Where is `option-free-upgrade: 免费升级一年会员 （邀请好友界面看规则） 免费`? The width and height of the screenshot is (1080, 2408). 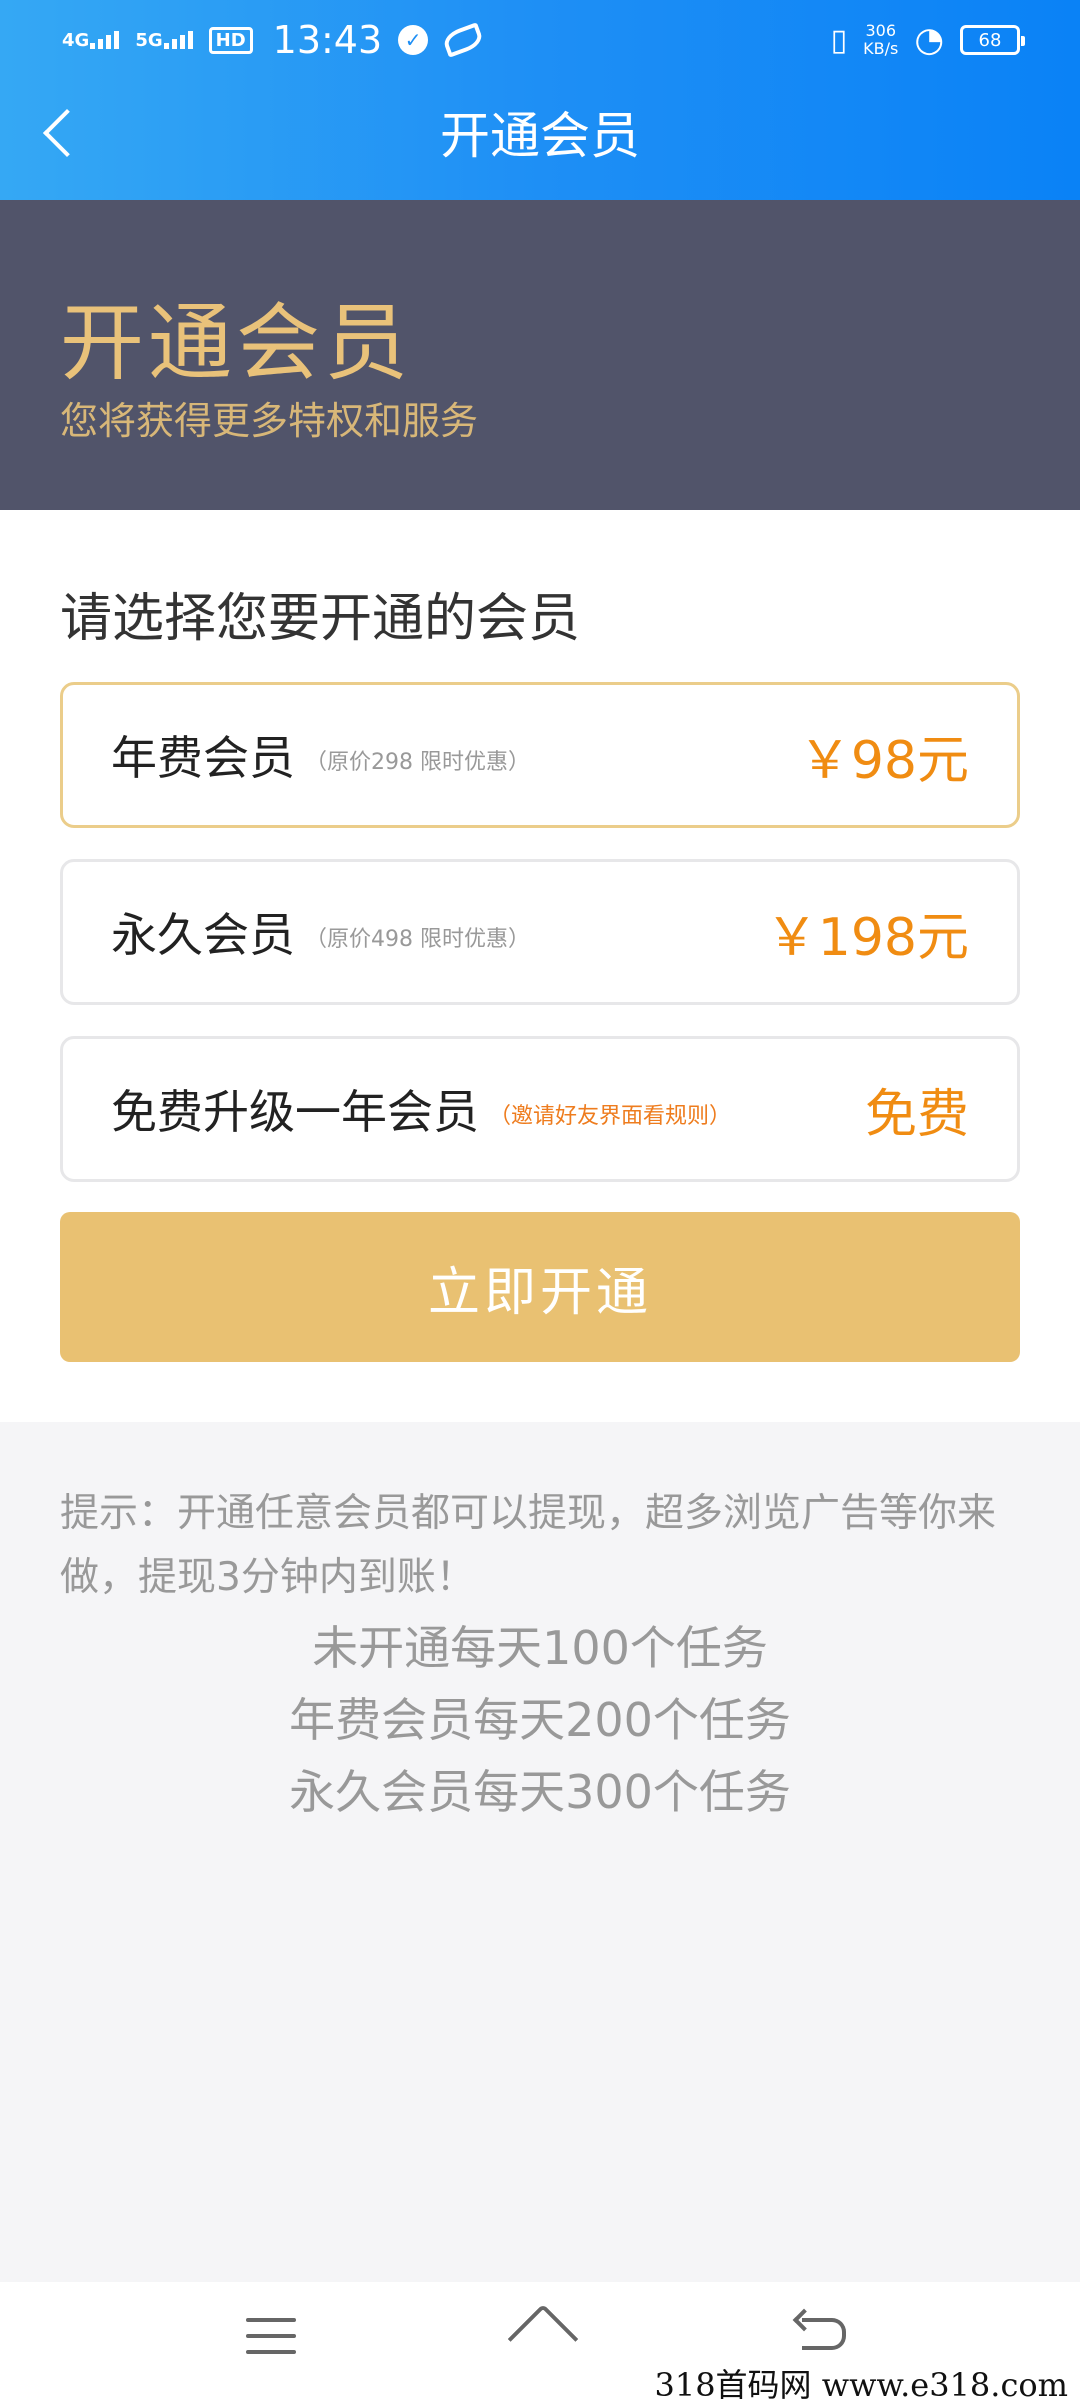
option-free-upgrade: 免费升级一年会员 （邀请好友界面看规则） 免费 is located at coordinates (540, 1109).